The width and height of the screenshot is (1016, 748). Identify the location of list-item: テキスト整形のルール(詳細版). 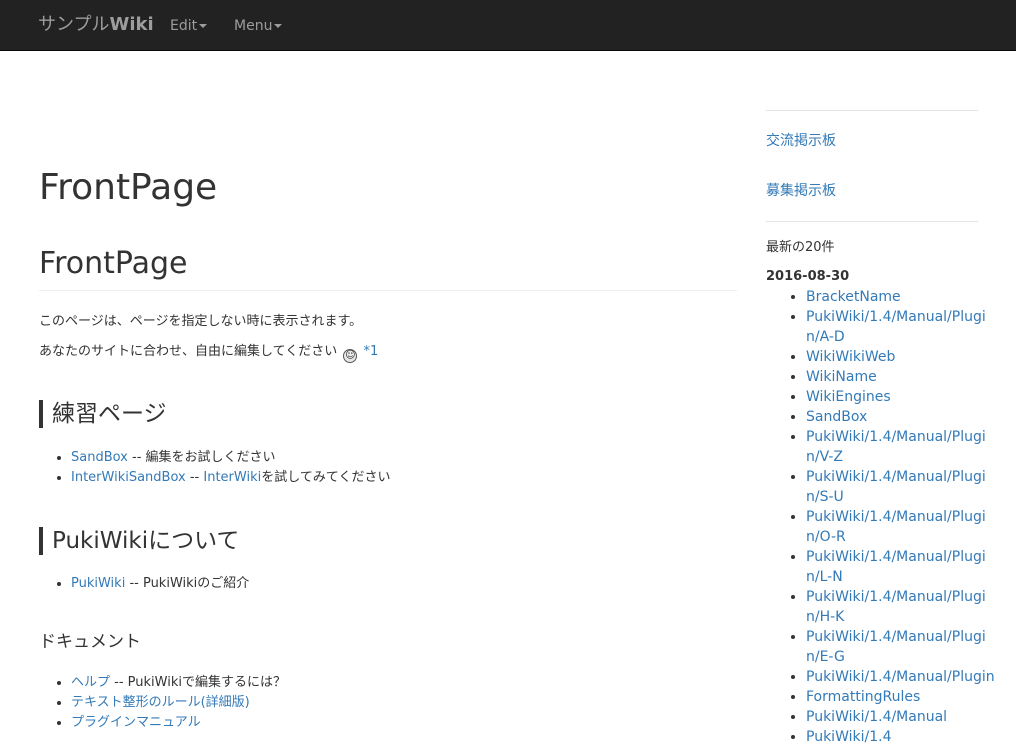
(178, 703).